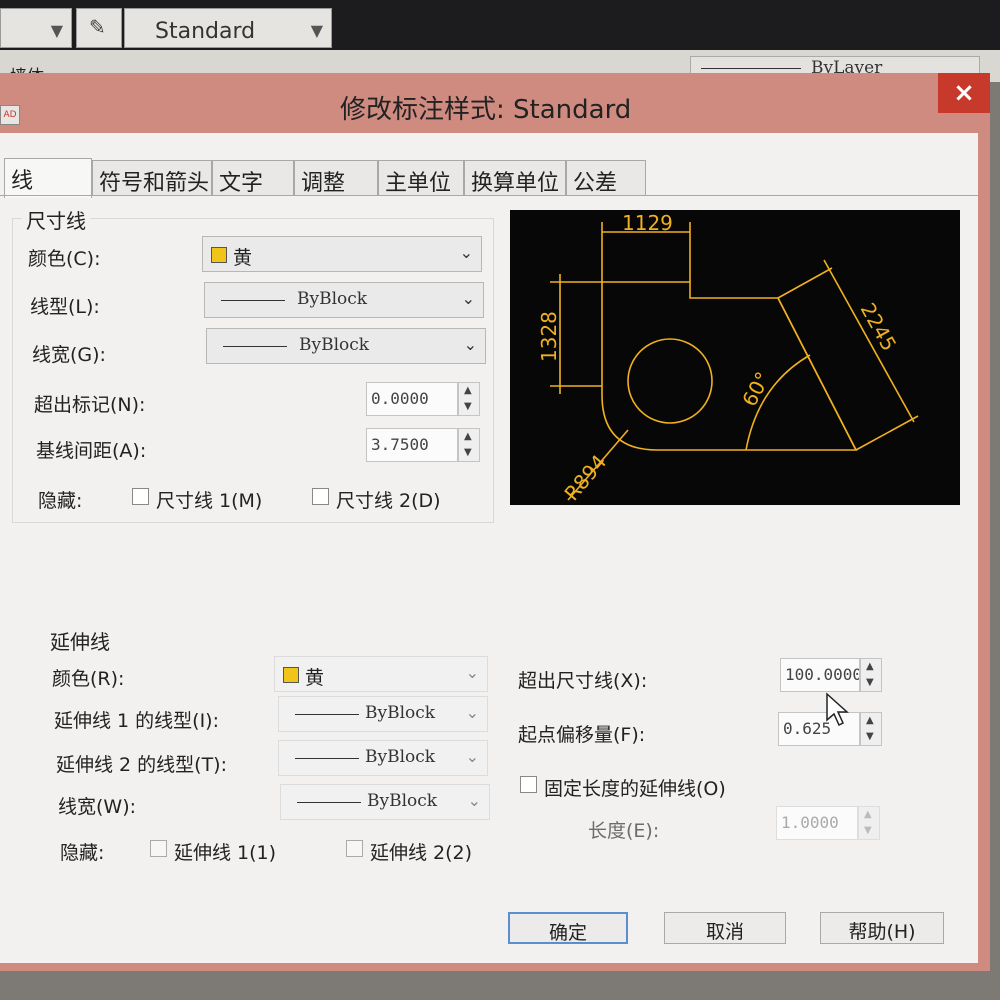  What do you see at coordinates (820, 675) in the screenshot?
I see `extend-beyond-input: 100.0000` at bounding box center [820, 675].